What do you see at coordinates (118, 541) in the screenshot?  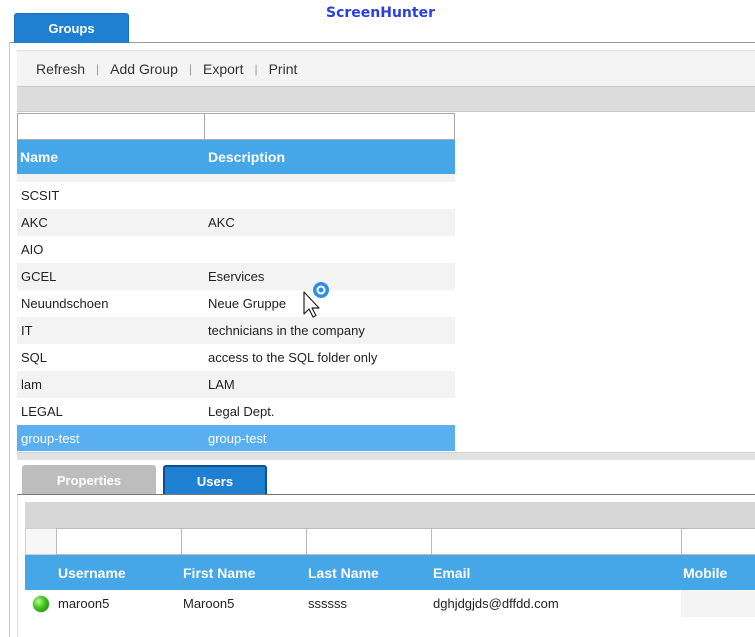 I see `username-filter-input` at bounding box center [118, 541].